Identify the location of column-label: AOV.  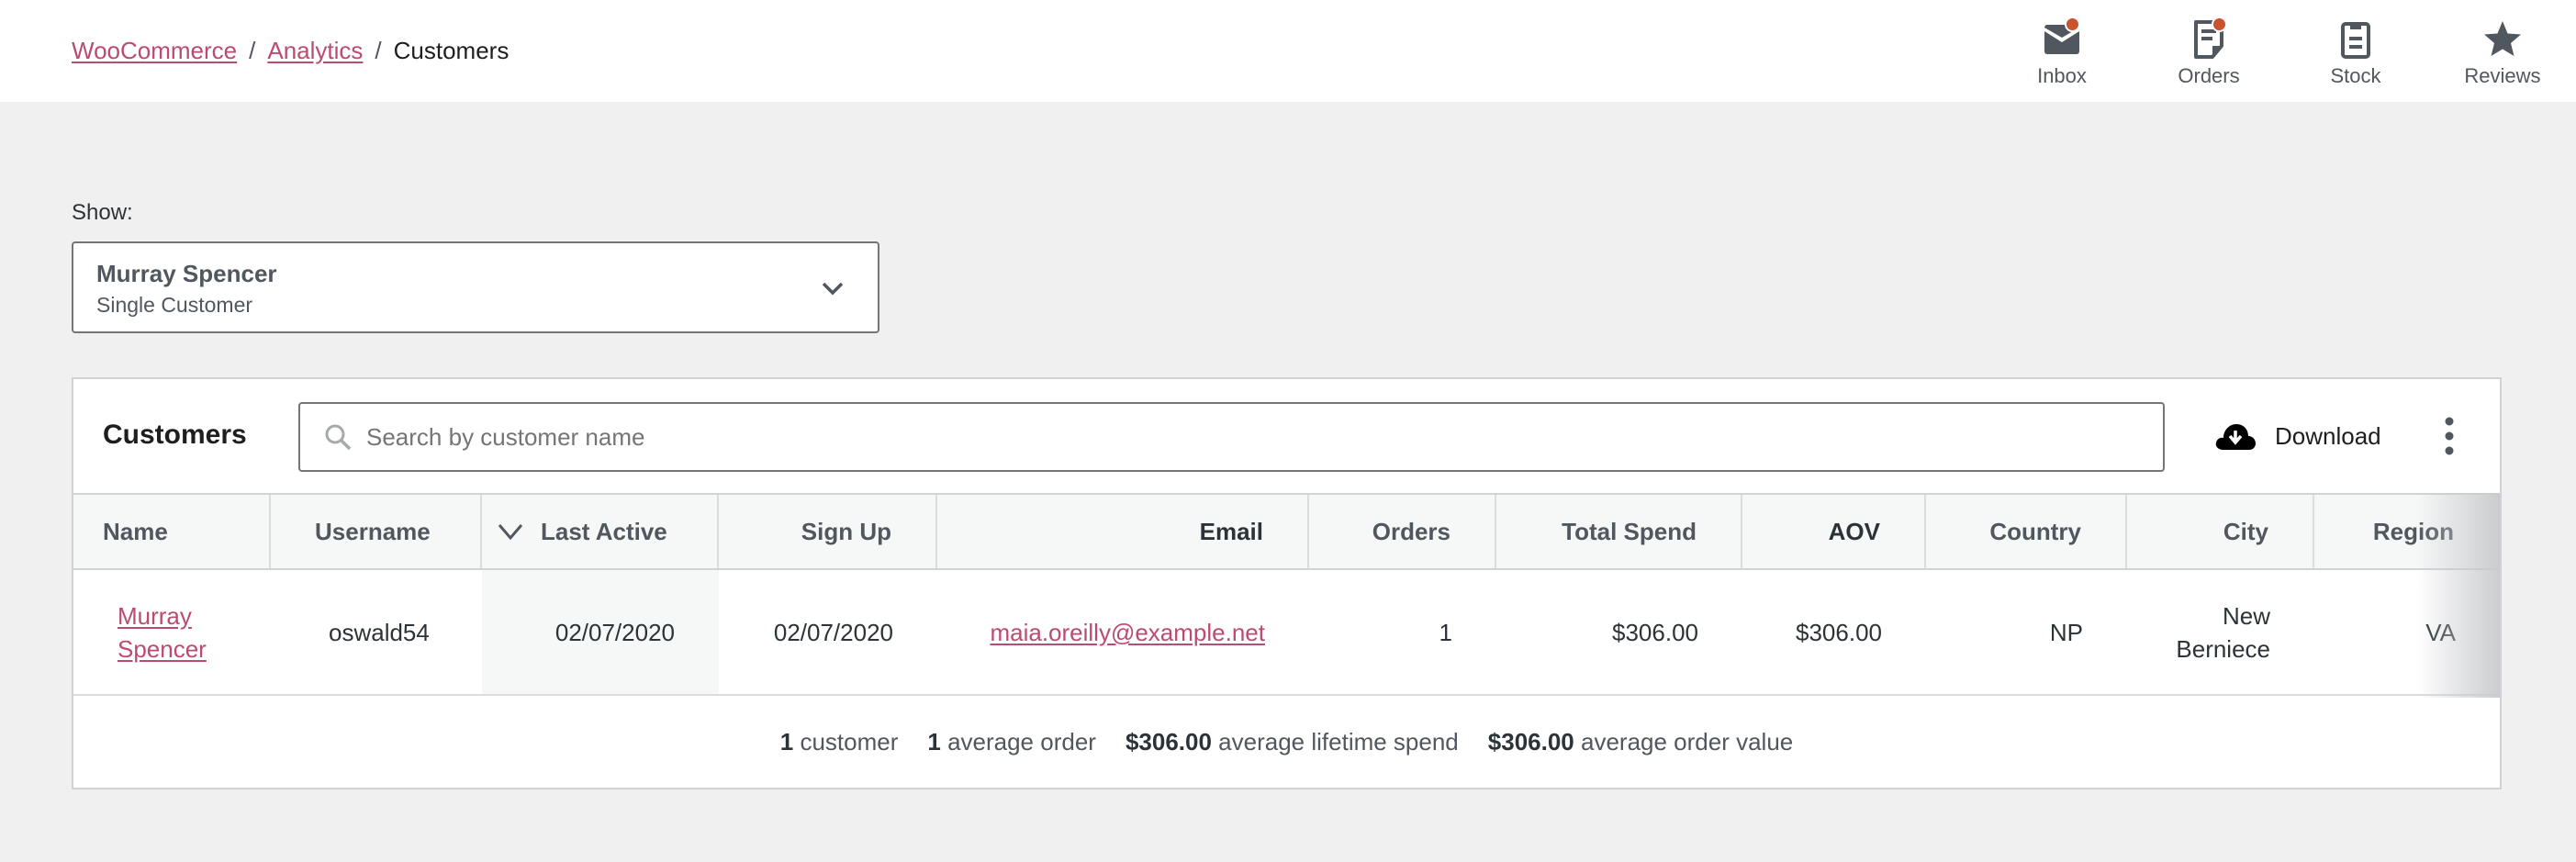
(1854, 531).